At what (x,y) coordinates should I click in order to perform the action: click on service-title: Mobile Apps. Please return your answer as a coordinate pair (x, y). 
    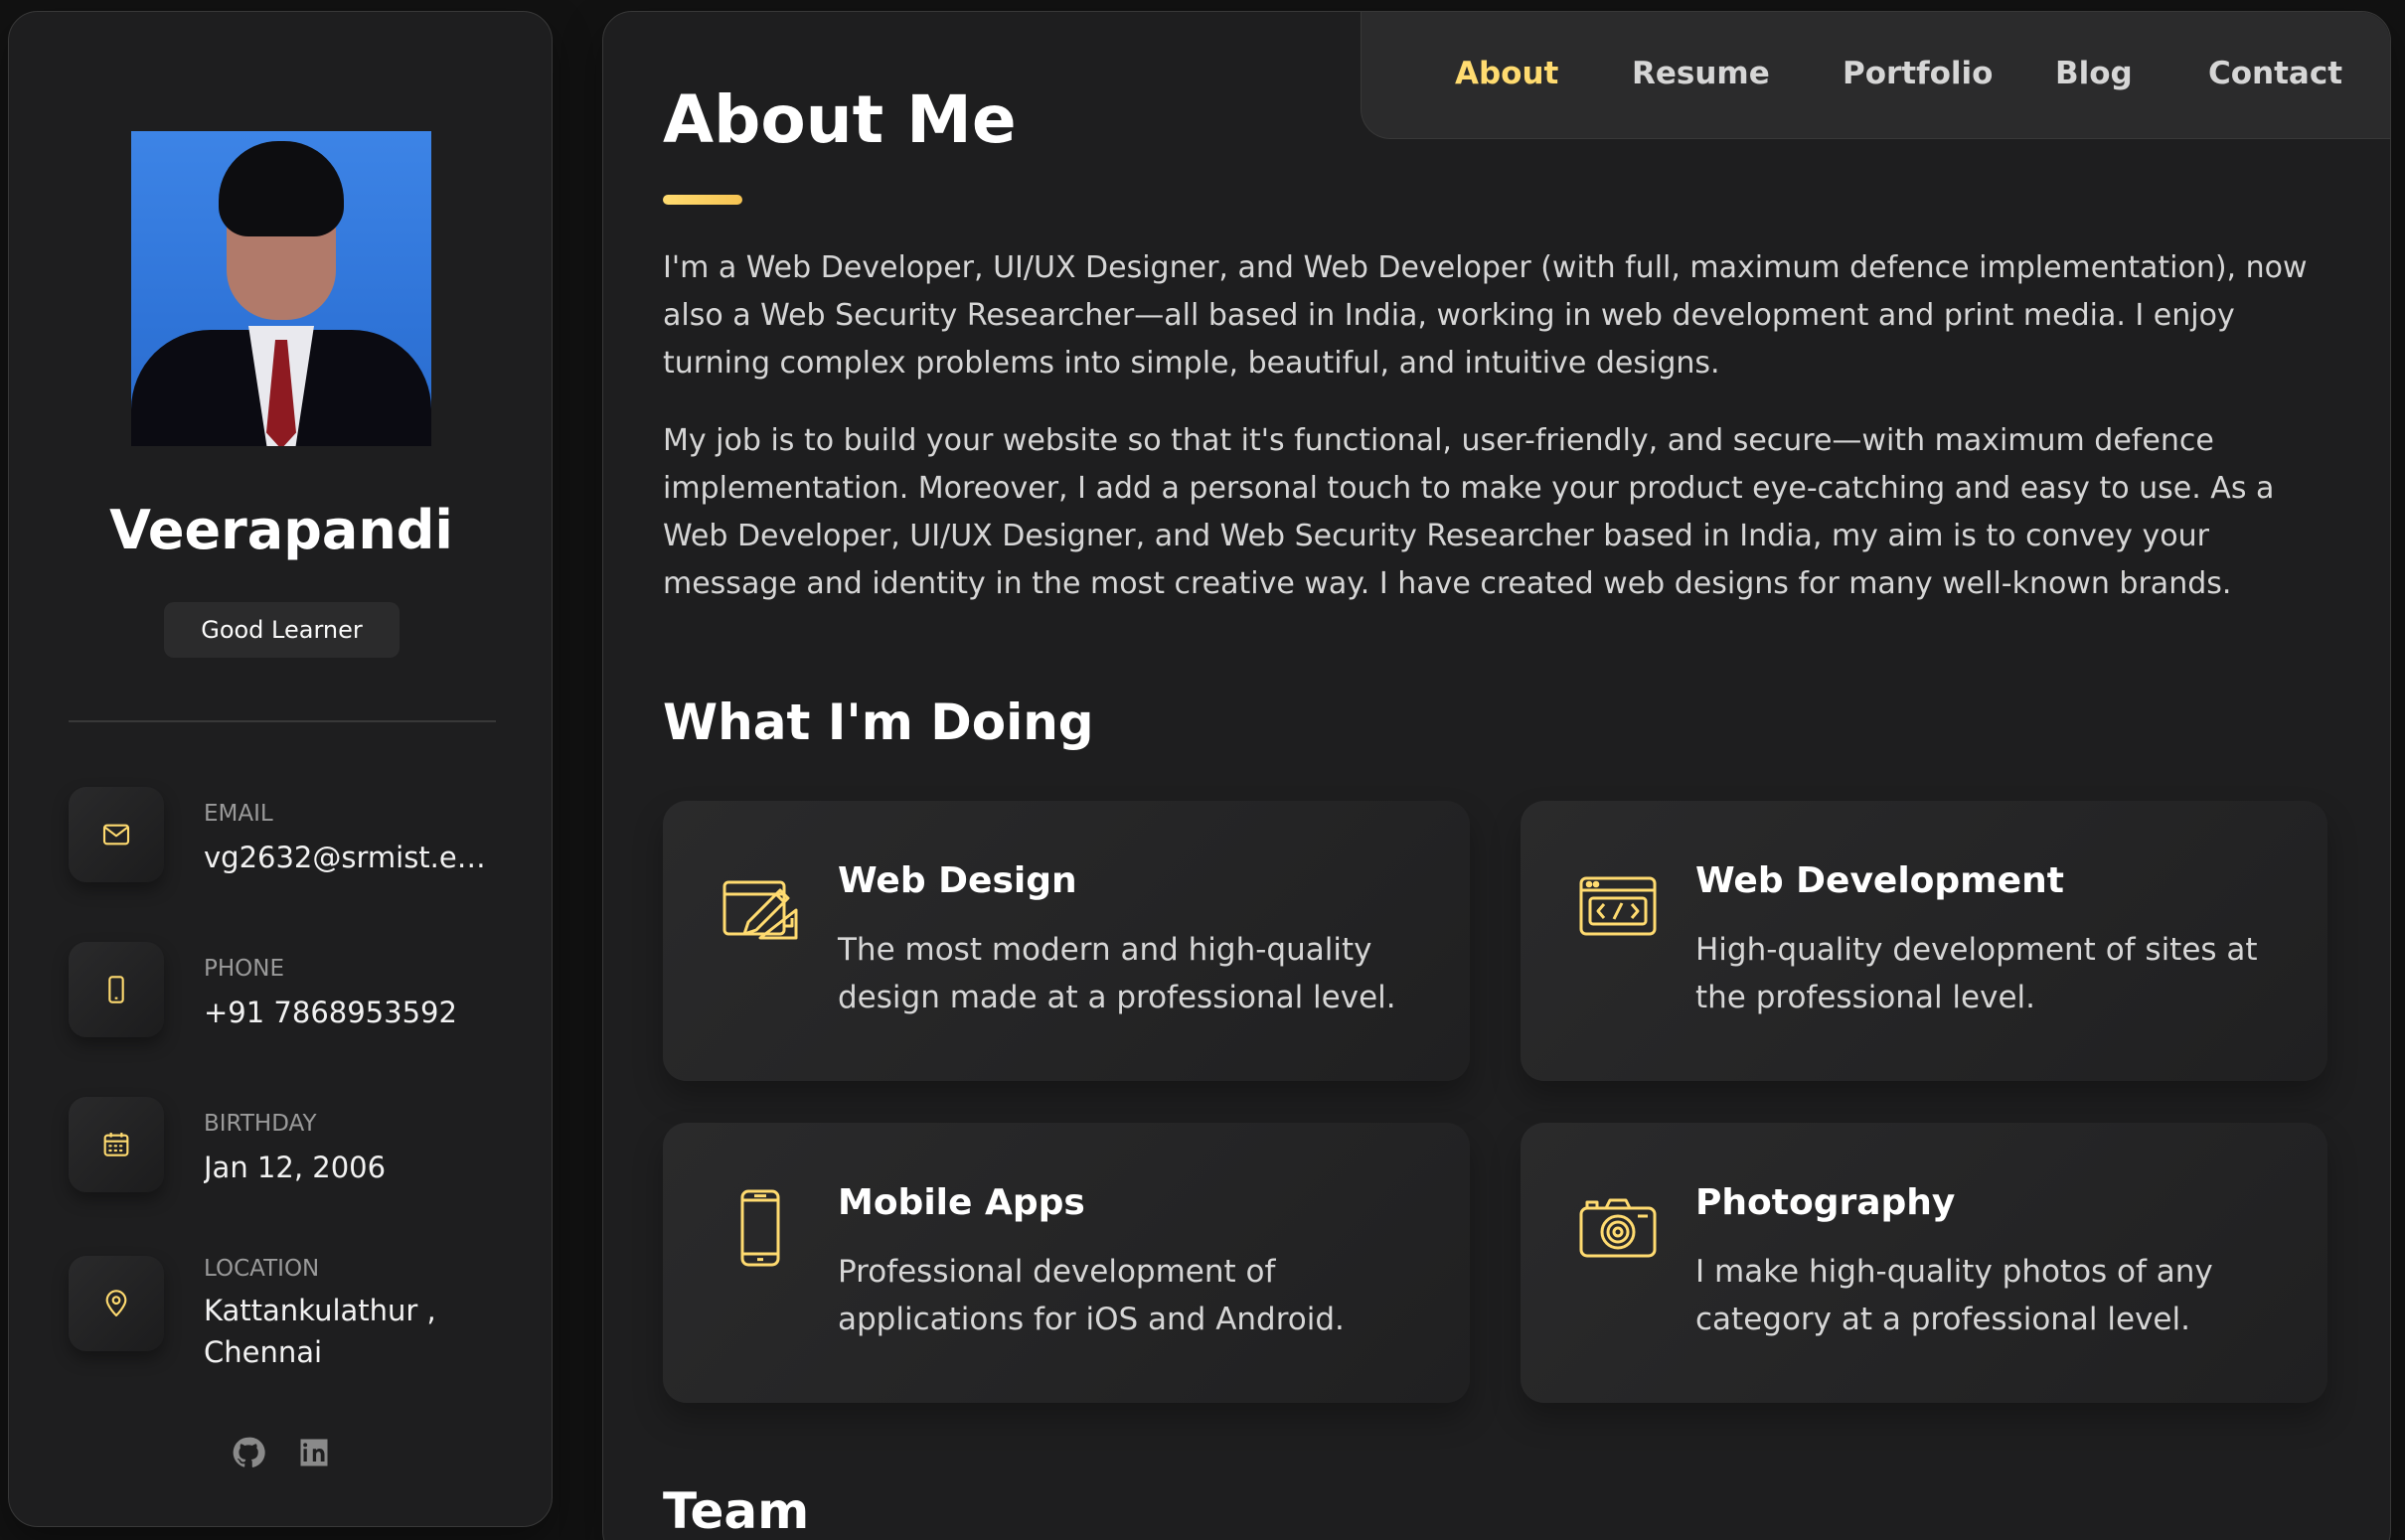
    Looking at the image, I should click on (961, 1203).